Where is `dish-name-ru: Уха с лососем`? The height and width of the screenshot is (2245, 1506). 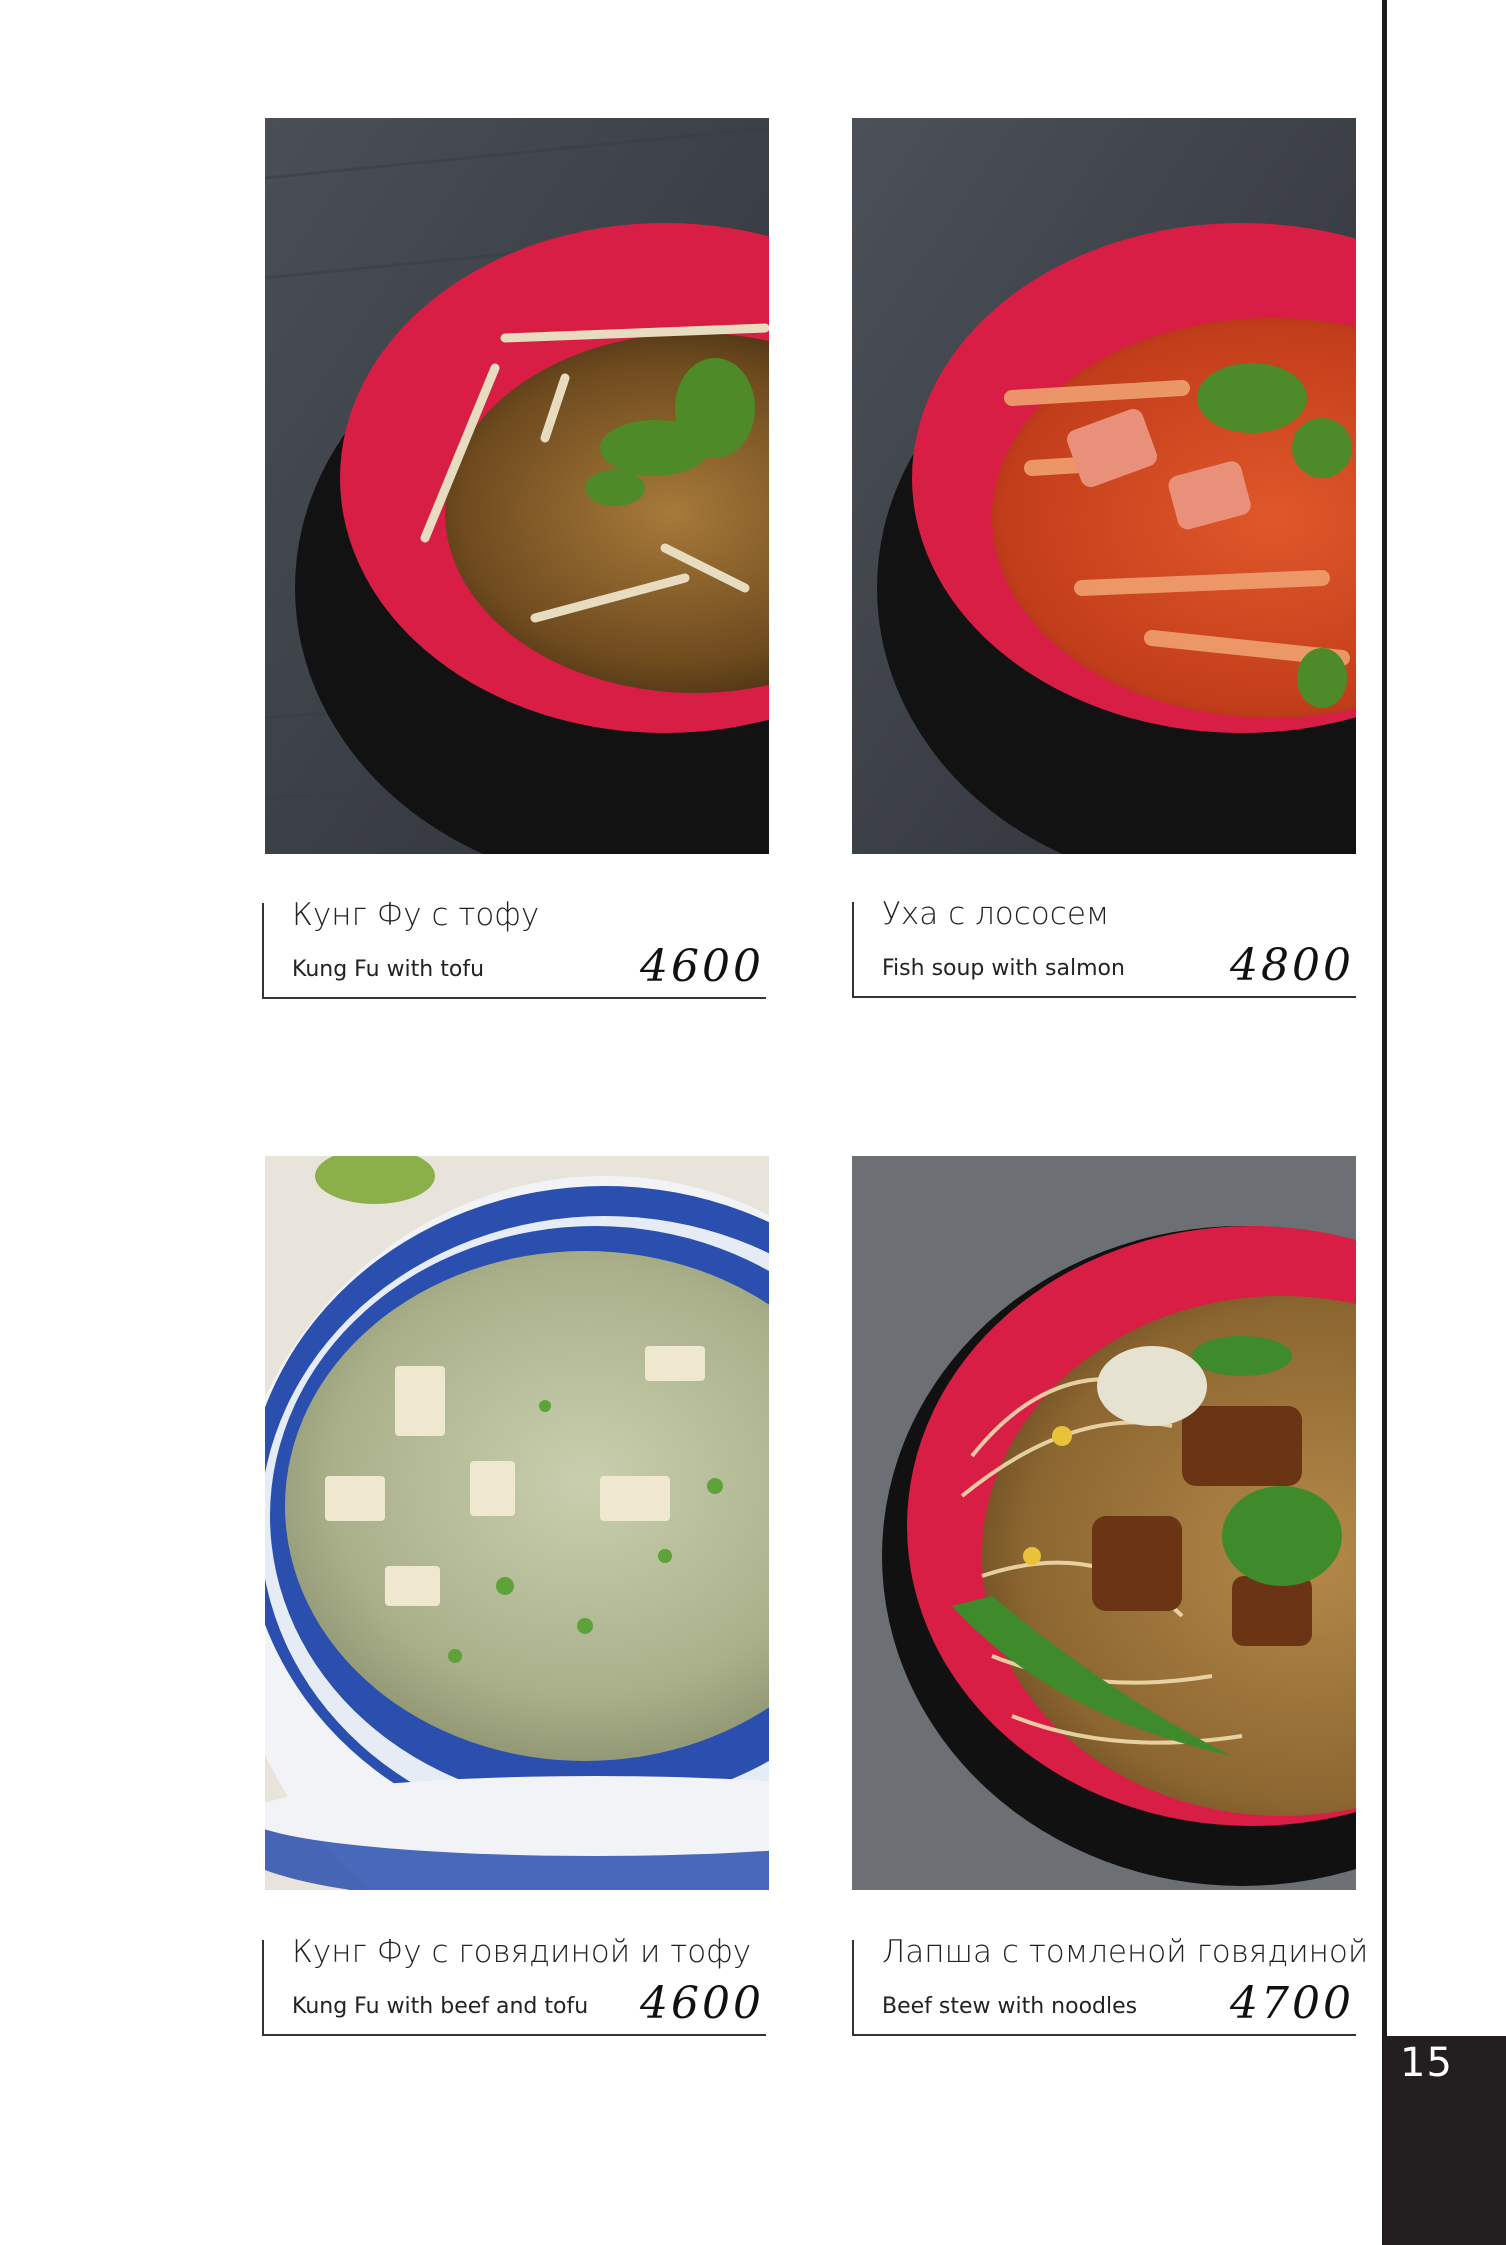 dish-name-ru: Уха с лососем is located at coordinates (996, 914).